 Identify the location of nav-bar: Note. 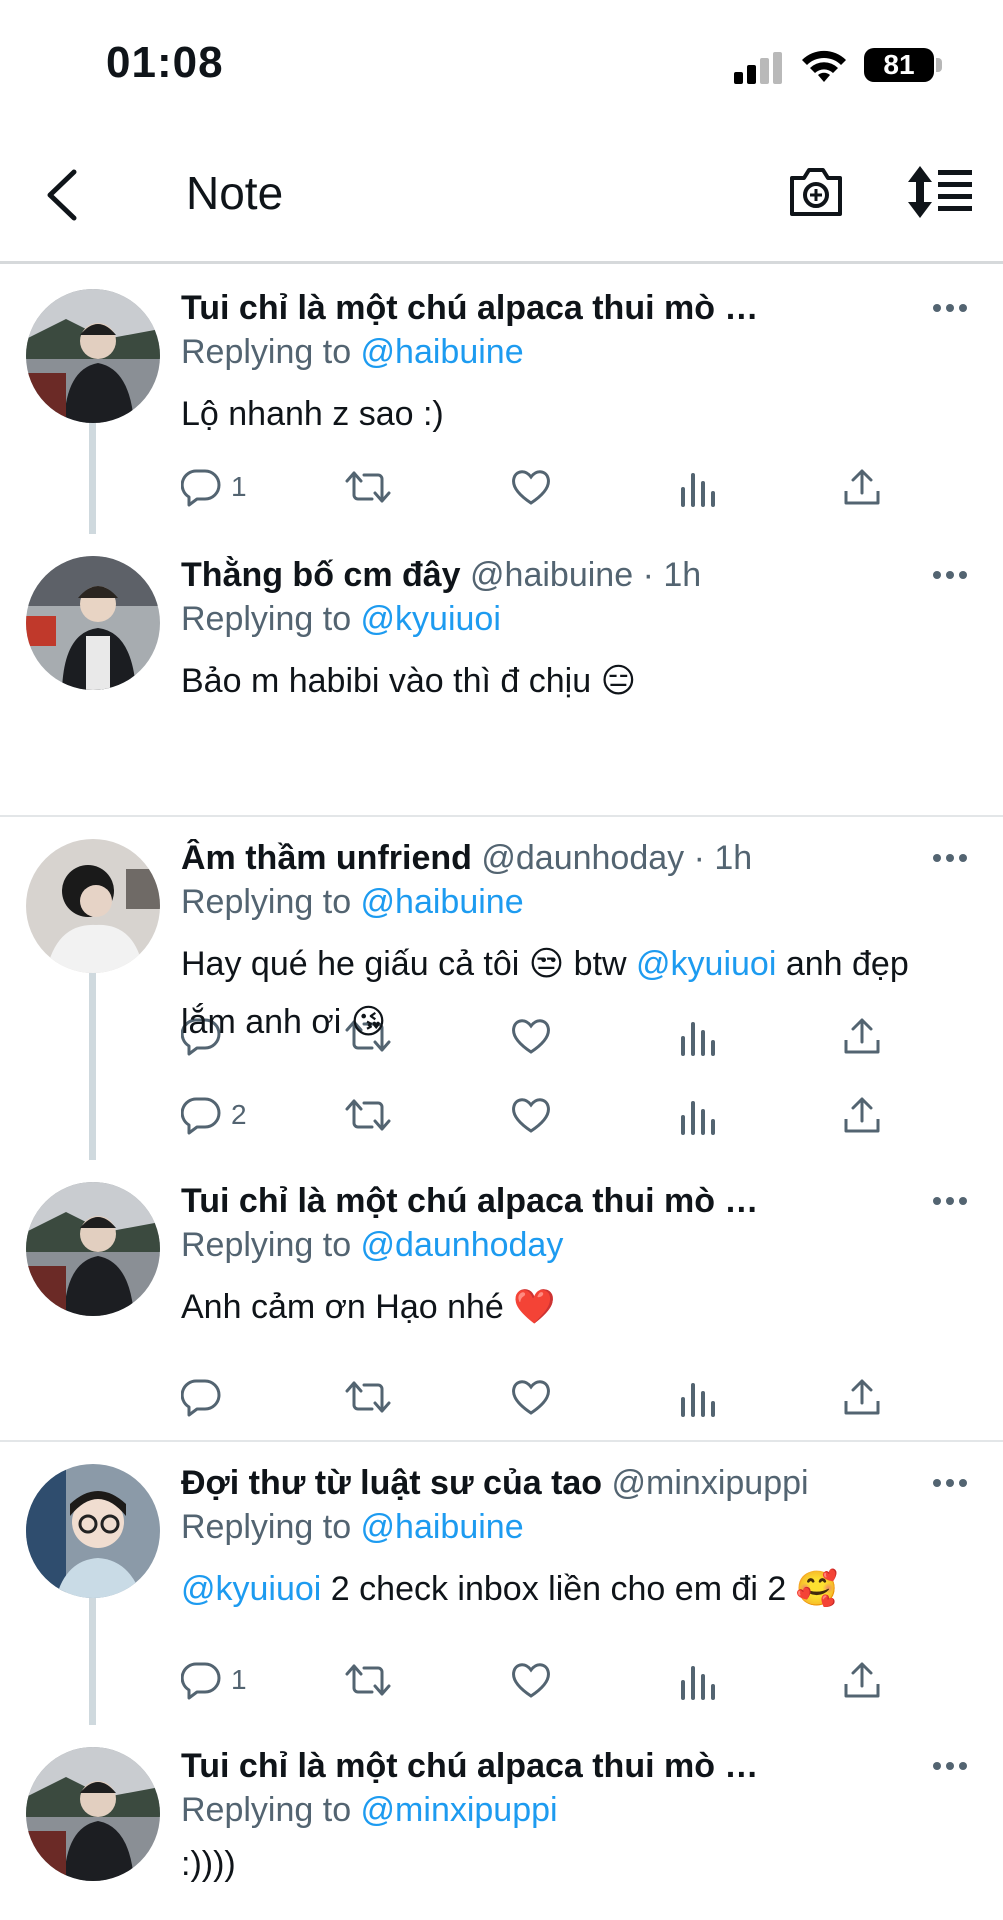
(501, 197).